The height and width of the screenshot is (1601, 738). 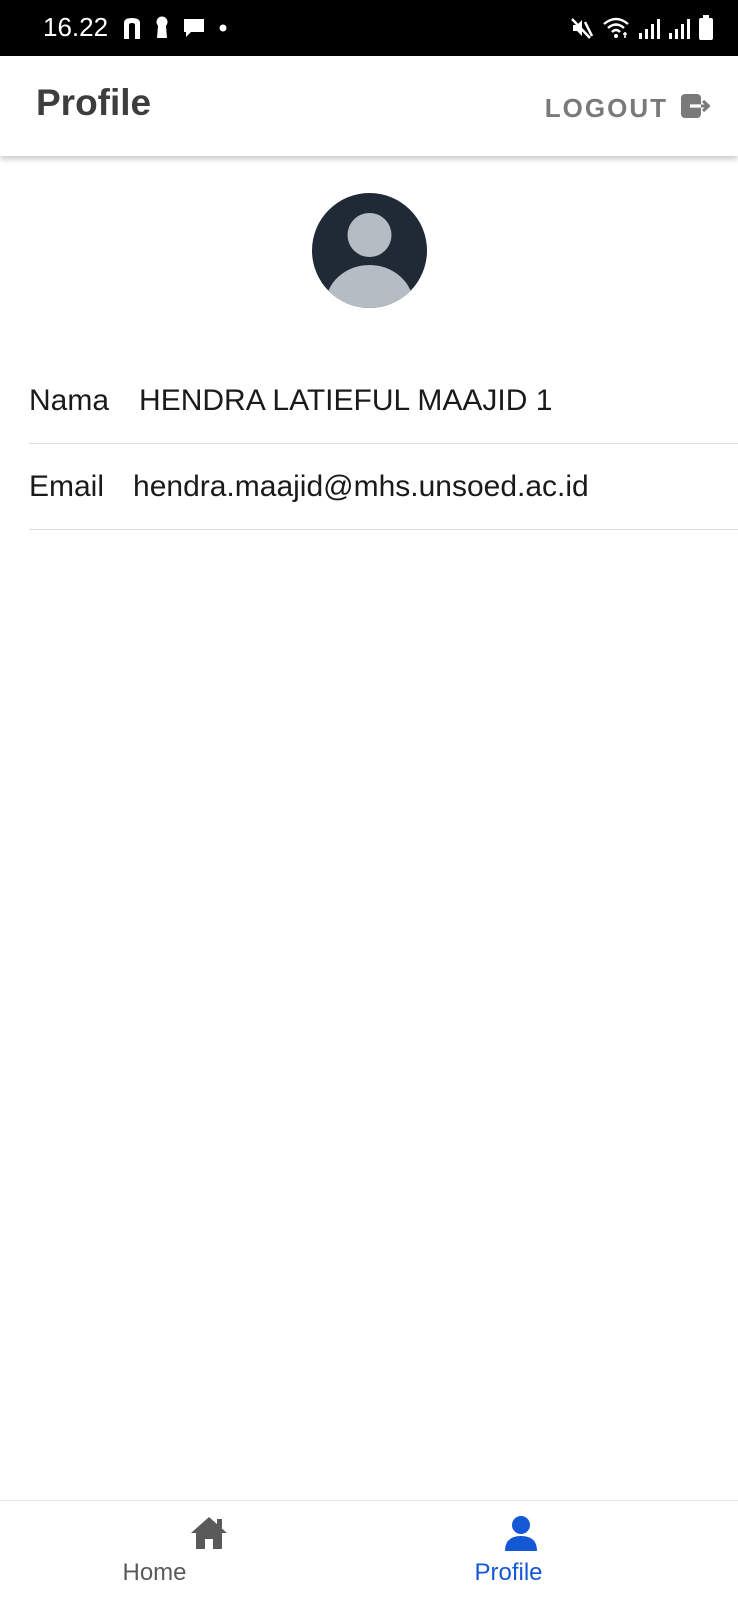 I want to click on battery-icon, so click(x=706, y=28).